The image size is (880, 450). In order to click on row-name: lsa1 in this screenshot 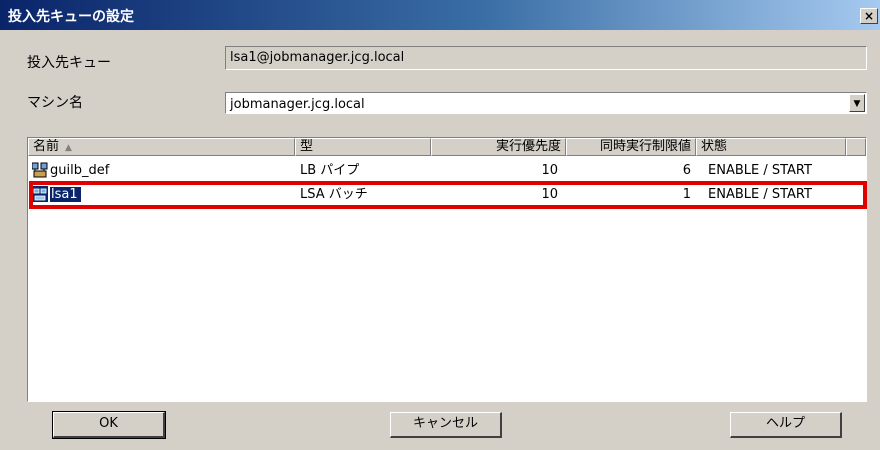, I will do `click(65, 194)`.